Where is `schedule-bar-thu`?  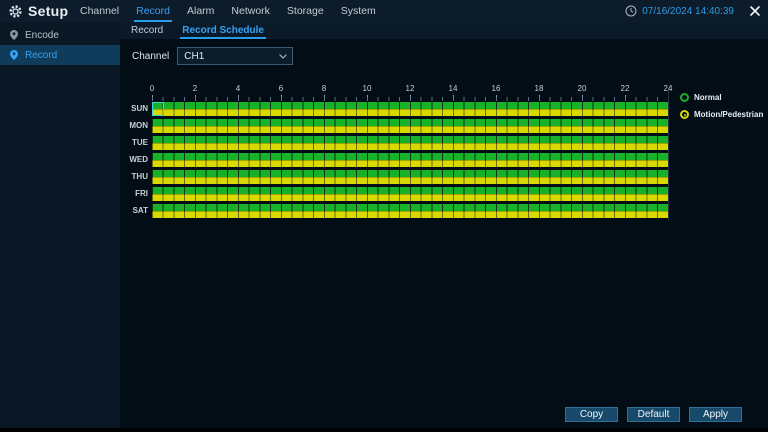
schedule-bar-thu is located at coordinates (410, 177).